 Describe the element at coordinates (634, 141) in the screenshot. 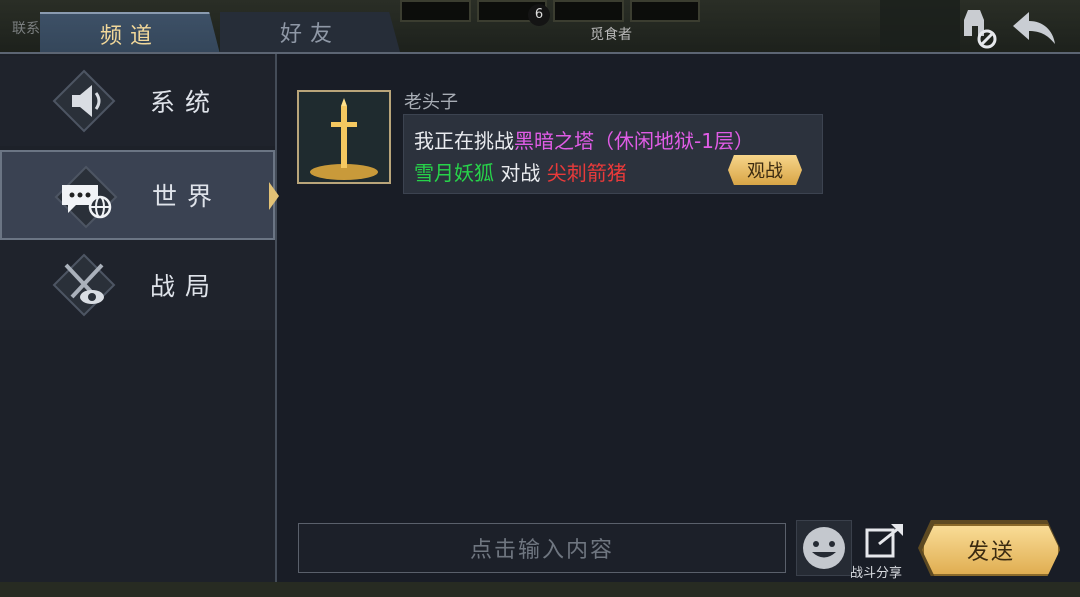

I see `dungeon-name-link: 黑暗之塔（休闲地狱-1层）` at that location.